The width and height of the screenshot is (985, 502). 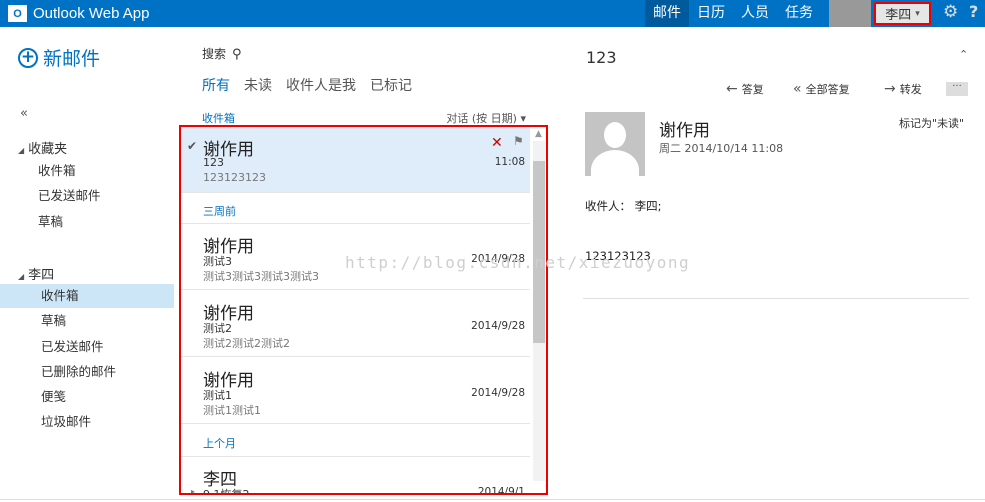 I want to click on nav-people: 人员, so click(x=755, y=13).